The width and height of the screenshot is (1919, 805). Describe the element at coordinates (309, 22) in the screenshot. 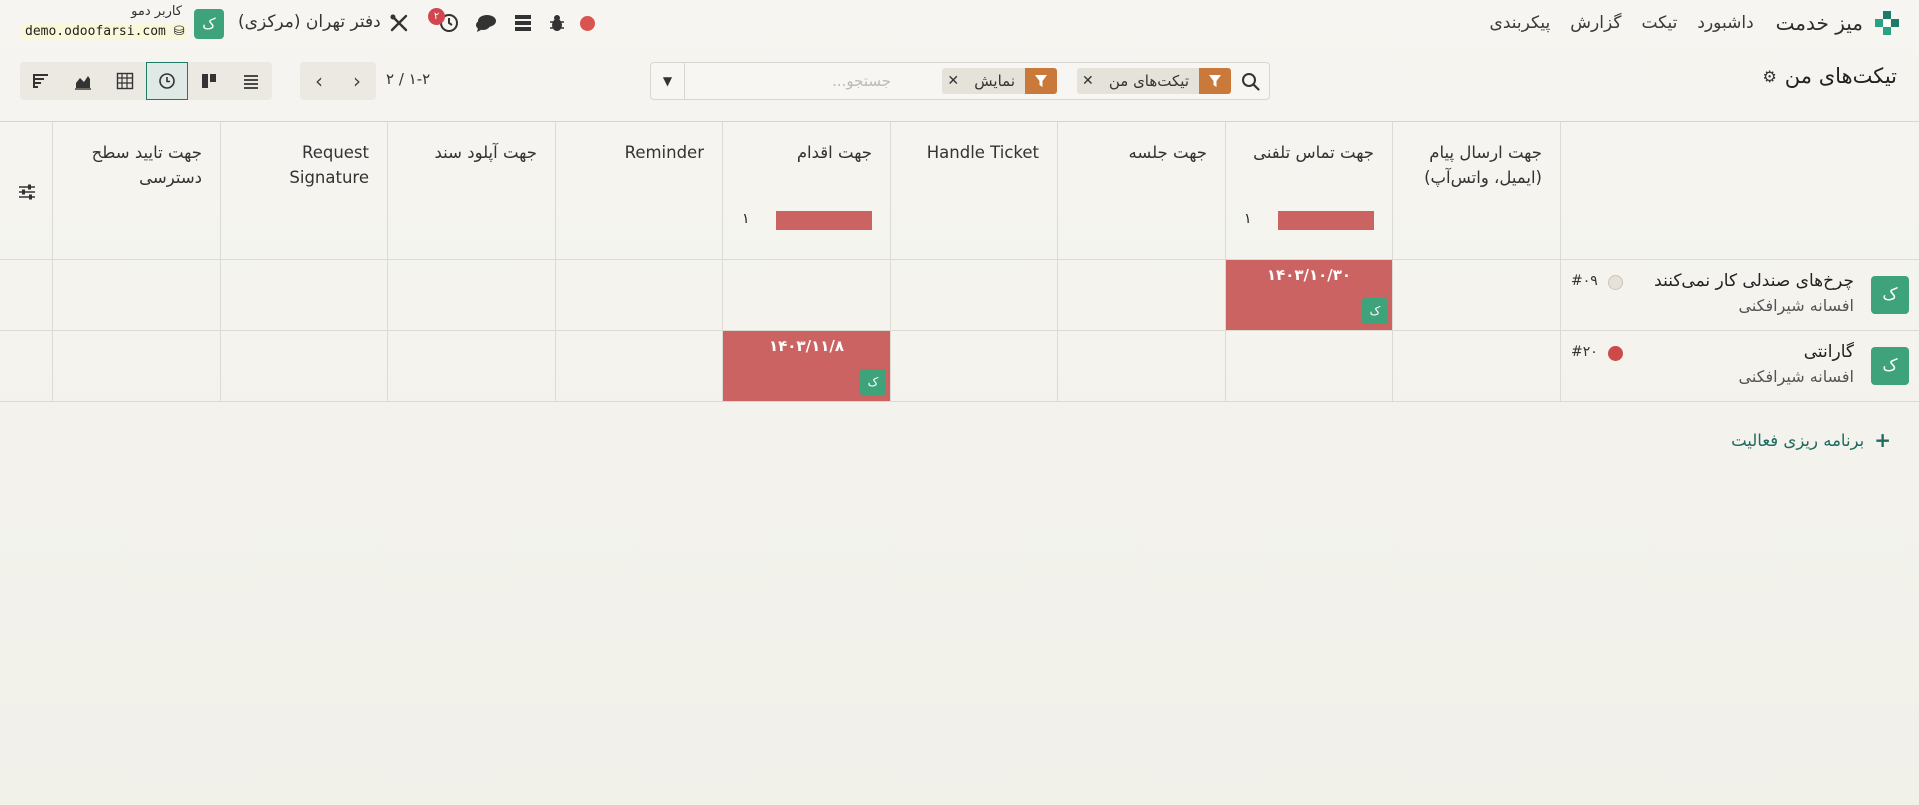

I see `company-switcher: دفتر تهران (مرکزی)` at that location.